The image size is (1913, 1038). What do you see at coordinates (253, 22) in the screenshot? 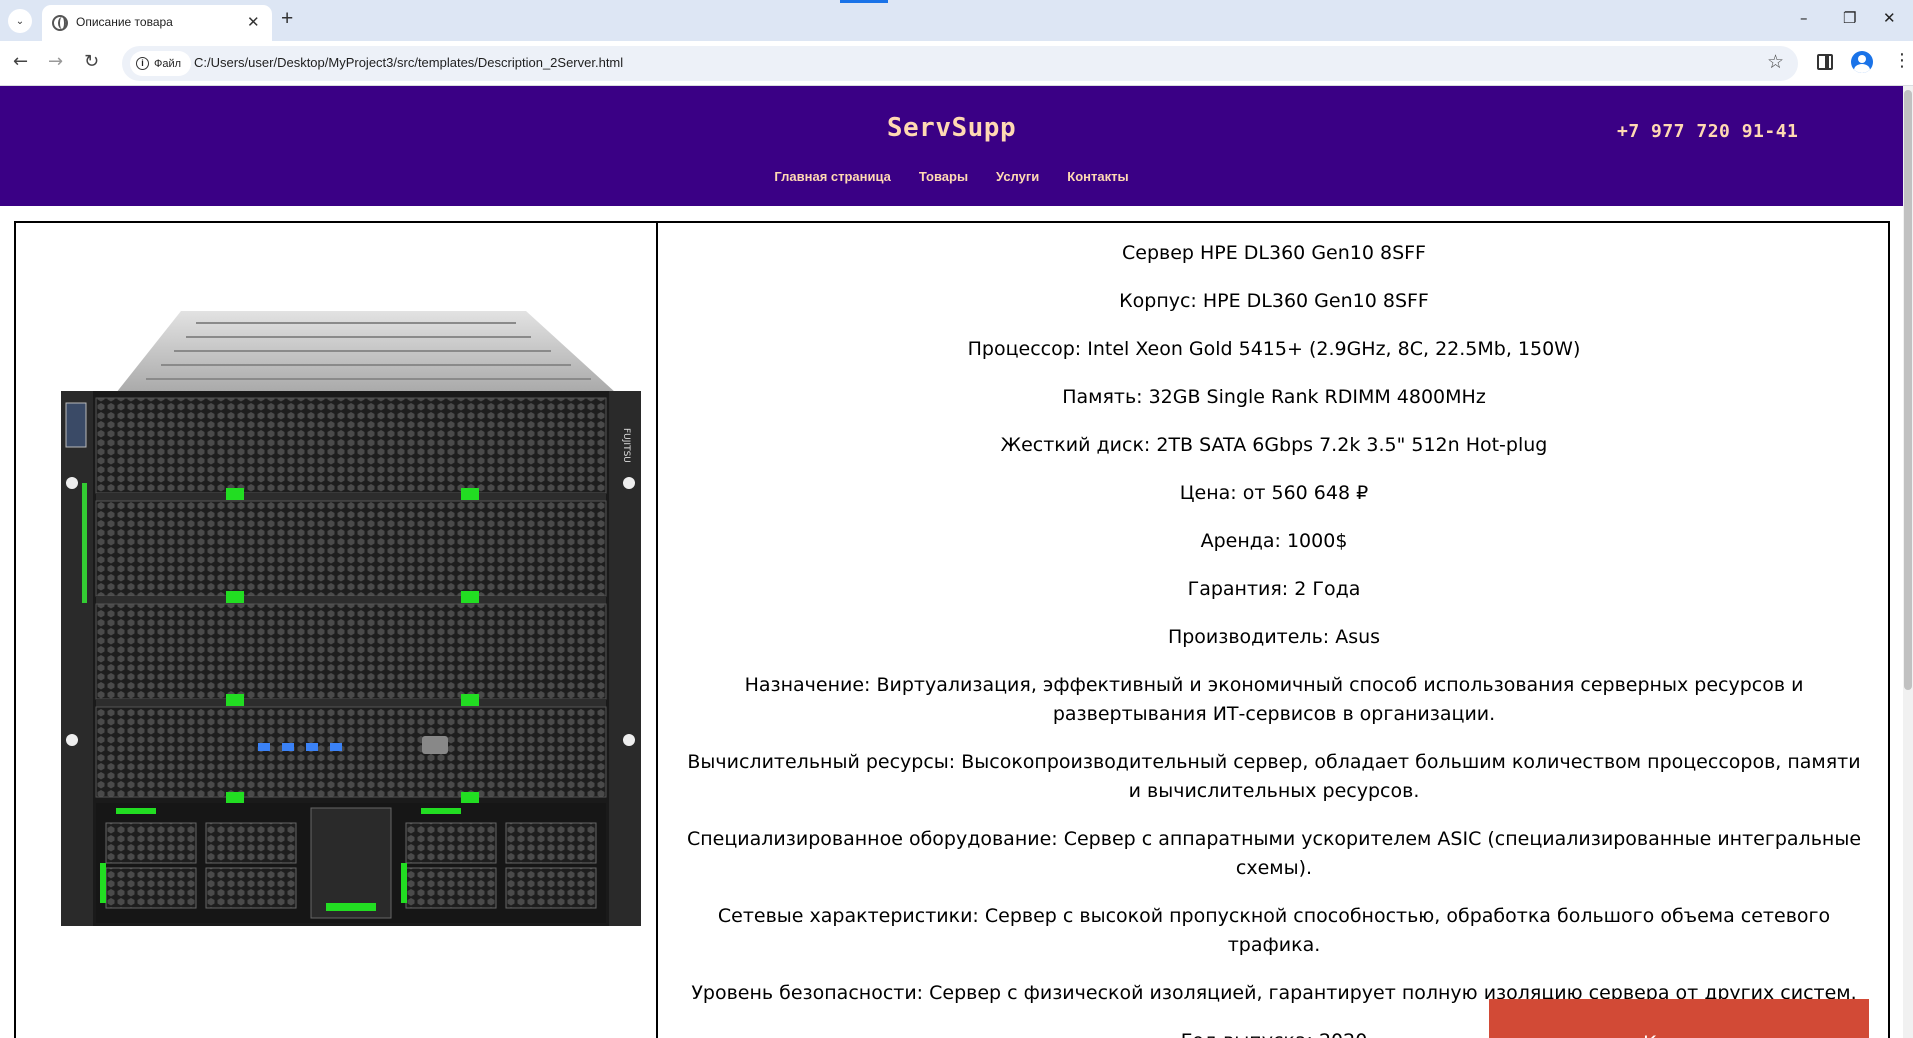
I see `tab-close-icon: ✕` at bounding box center [253, 22].